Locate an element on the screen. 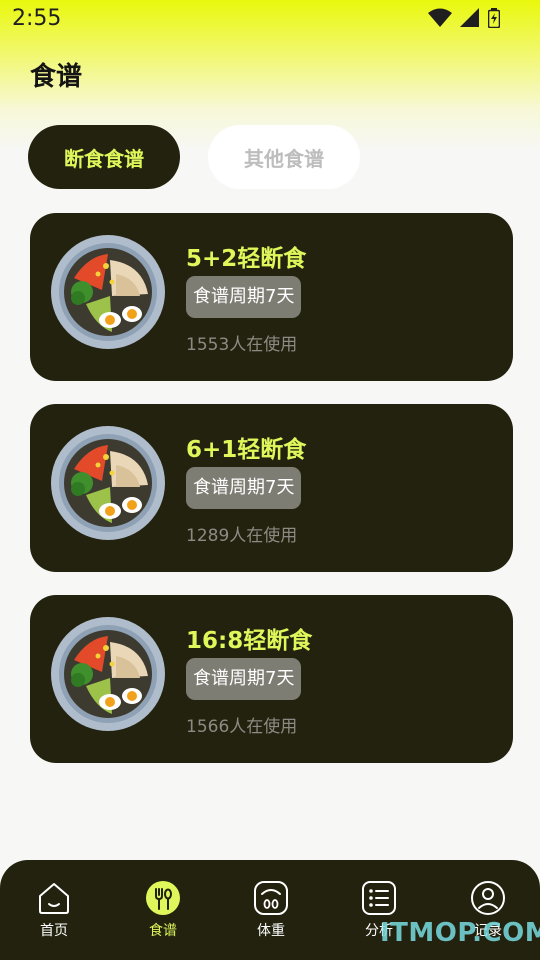  tab-other-recipes: 其他食谱 is located at coordinates (284, 157).